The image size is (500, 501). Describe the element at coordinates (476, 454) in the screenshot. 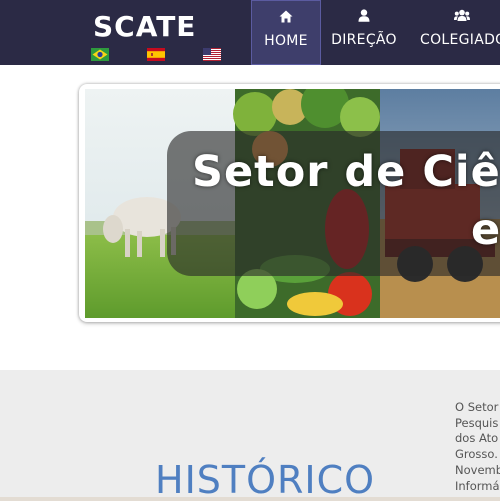

I see `history-text-line: Grosso.` at that location.